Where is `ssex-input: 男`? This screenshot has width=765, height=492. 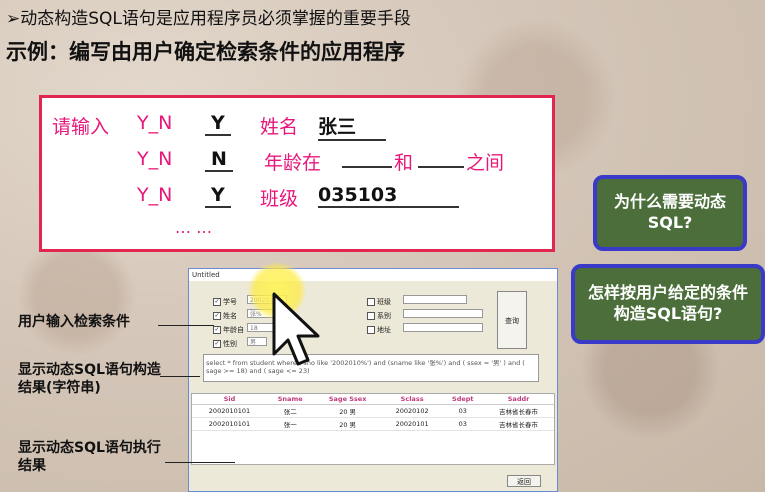 ssex-input: 男 is located at coordinates (257, 341).